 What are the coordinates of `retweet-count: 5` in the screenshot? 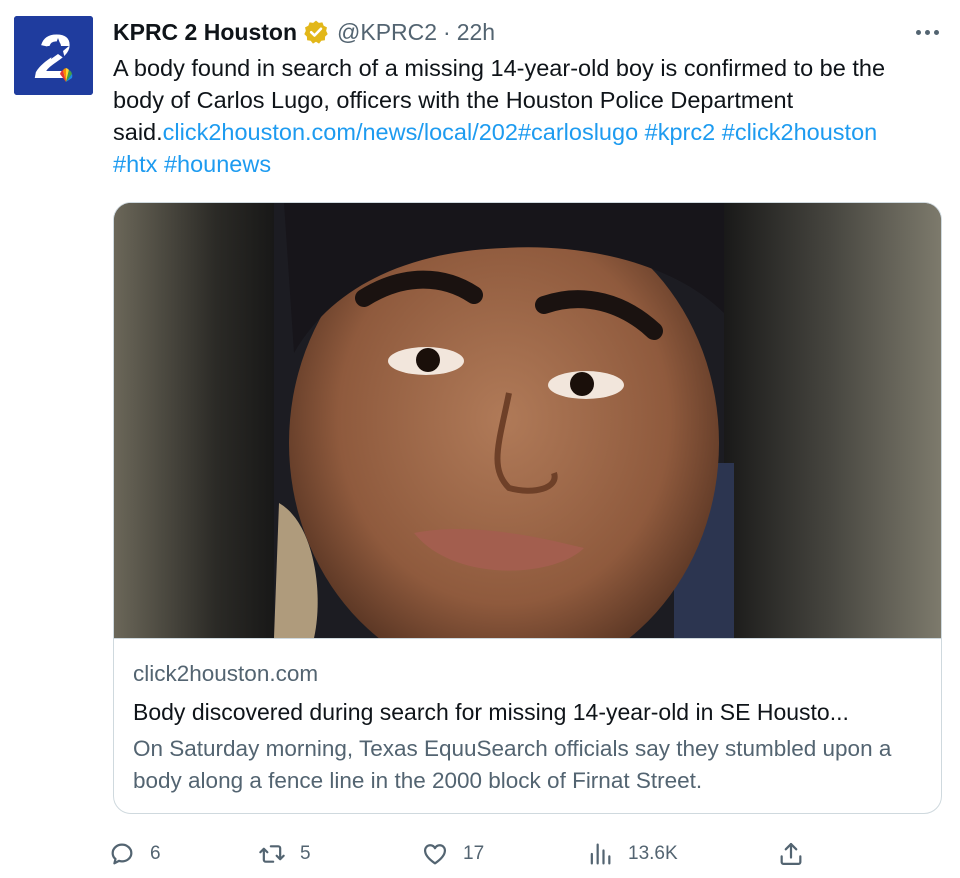 It's located at (305, 853).